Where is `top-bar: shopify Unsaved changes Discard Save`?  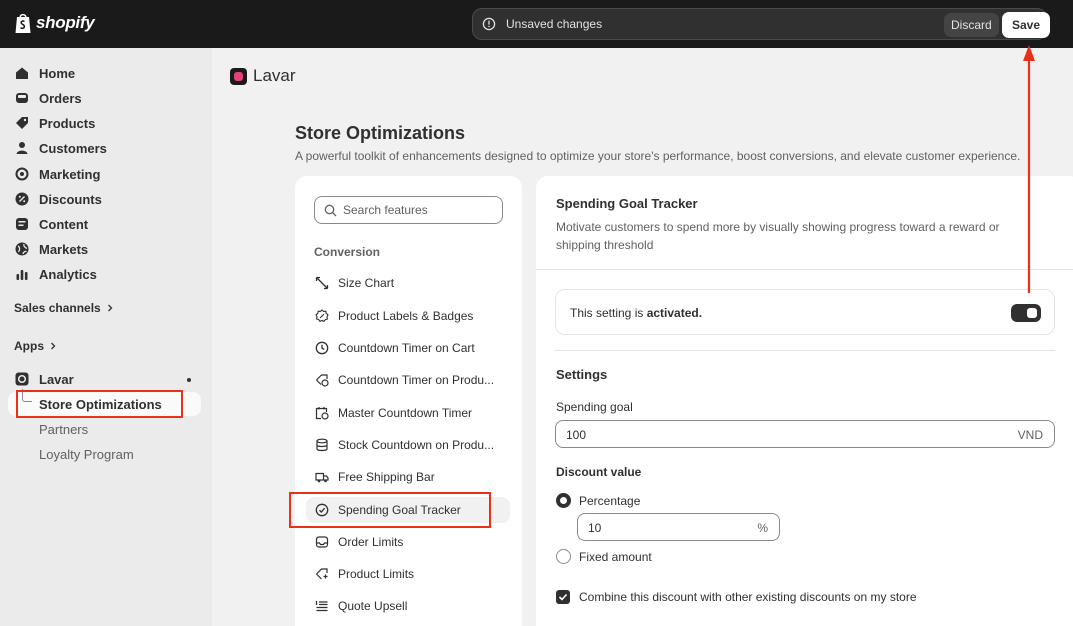
top-bar: shopify Unsaved changes Discard Save is located at coordinates (536, 24).